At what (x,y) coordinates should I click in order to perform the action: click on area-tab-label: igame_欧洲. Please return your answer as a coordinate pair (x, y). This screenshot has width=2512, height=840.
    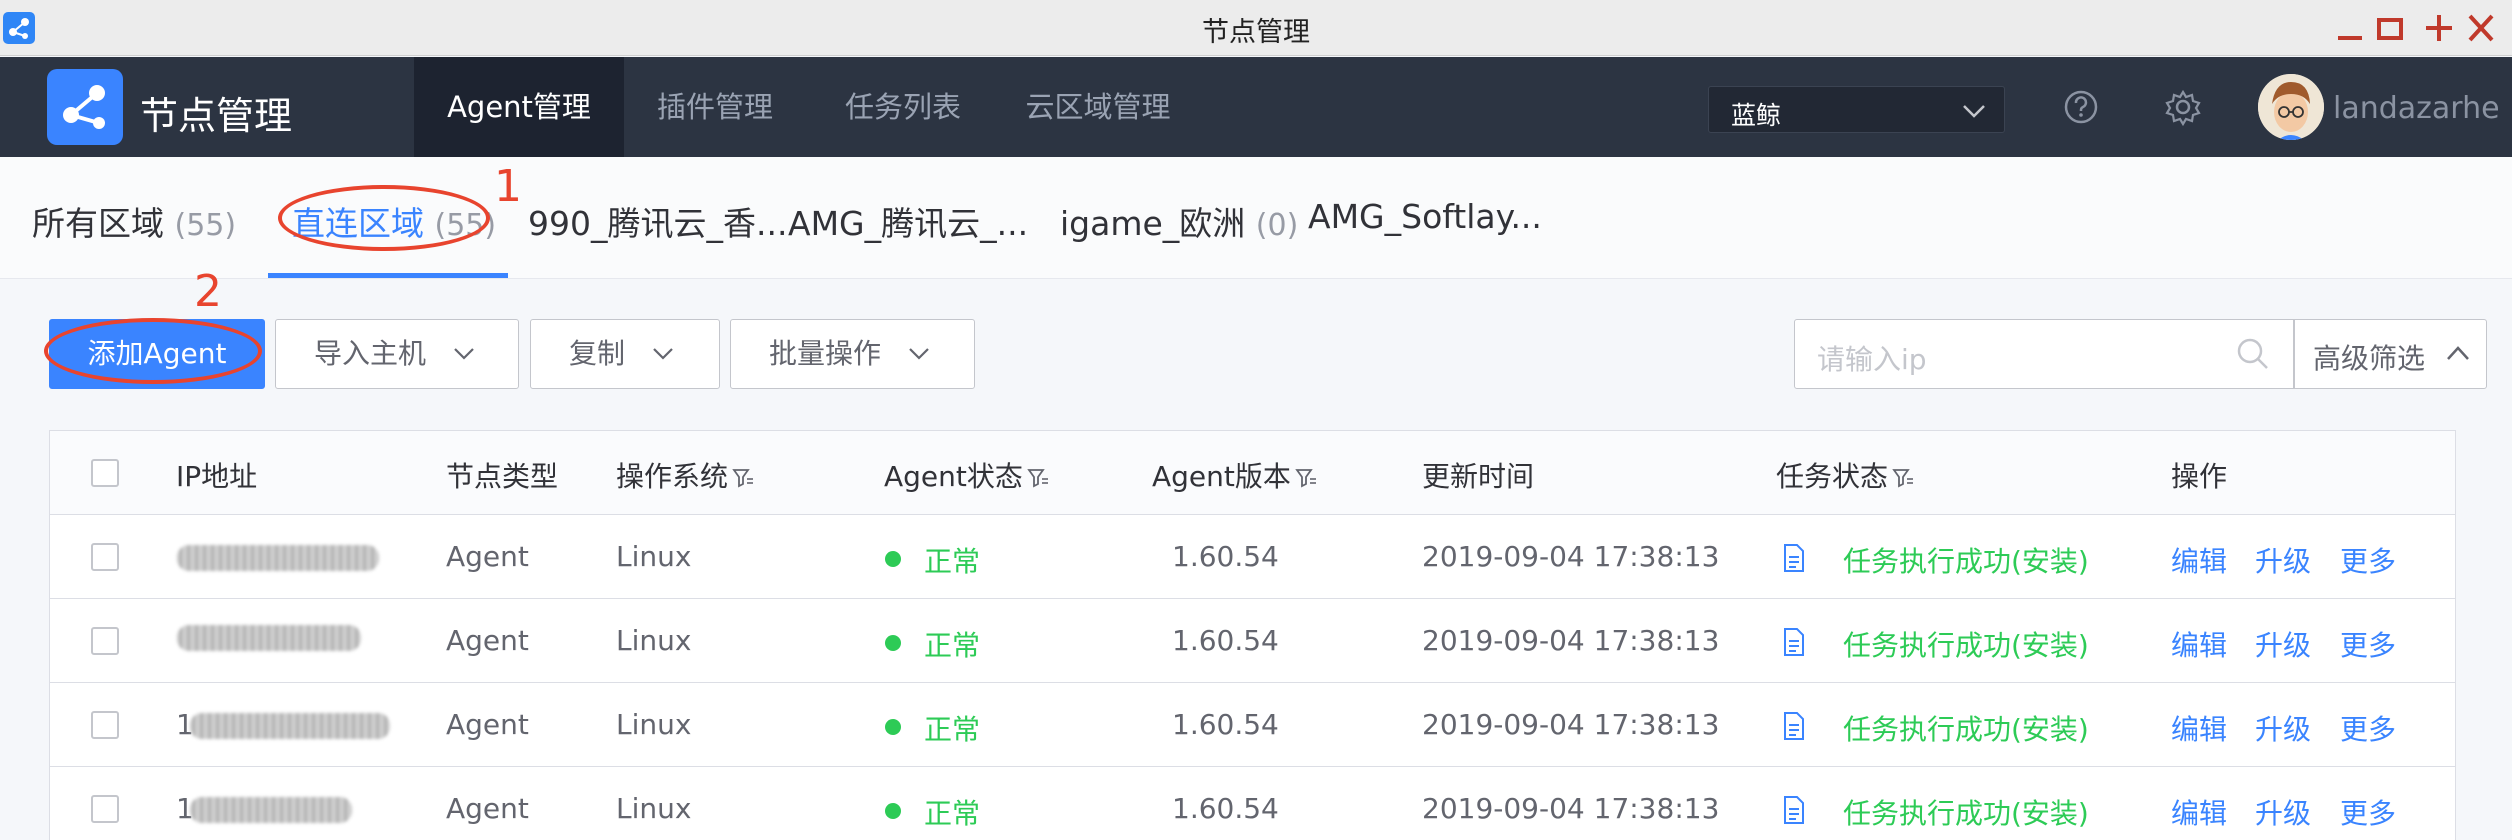
    Looking at the image, I should click on (1153, 223).